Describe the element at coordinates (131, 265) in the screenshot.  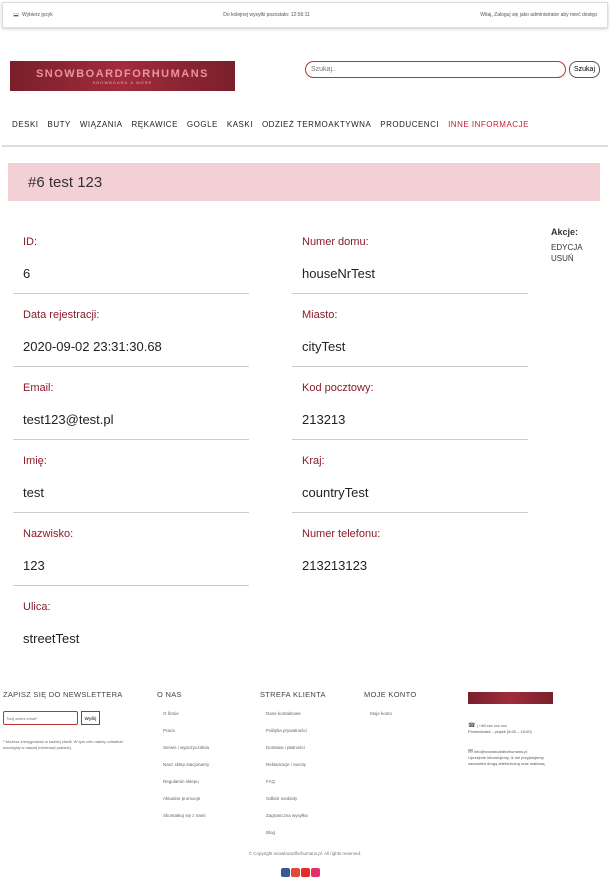
I see `field-id: ID: 6` at that location.